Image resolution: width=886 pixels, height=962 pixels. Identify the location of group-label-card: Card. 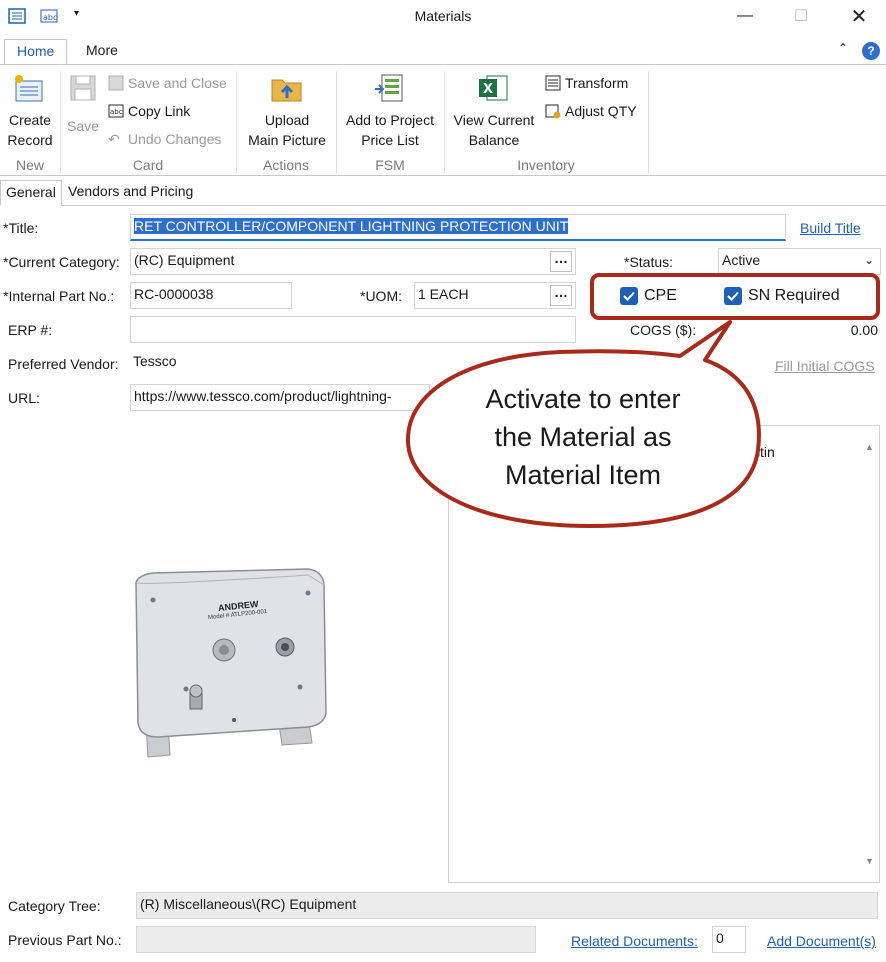
(148, 165).